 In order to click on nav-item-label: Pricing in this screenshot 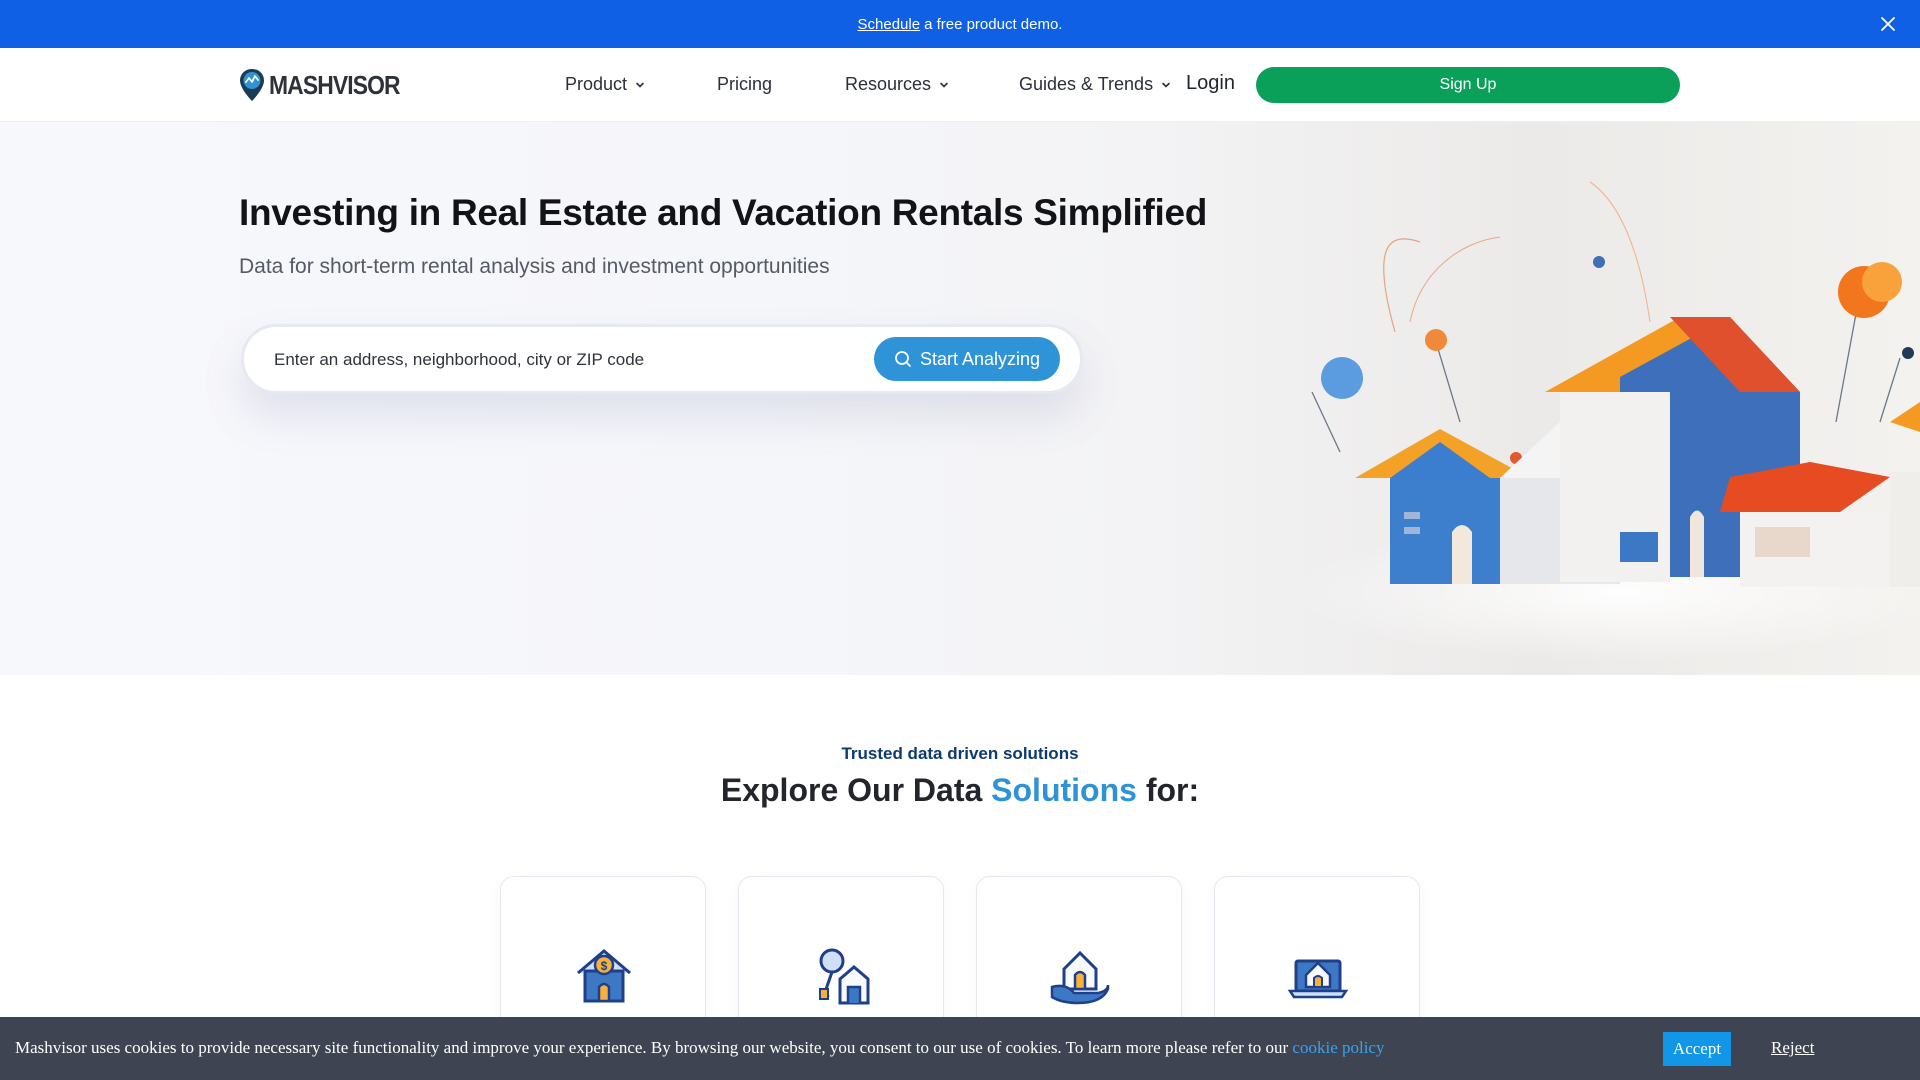, I will do `click(745, 84)`.